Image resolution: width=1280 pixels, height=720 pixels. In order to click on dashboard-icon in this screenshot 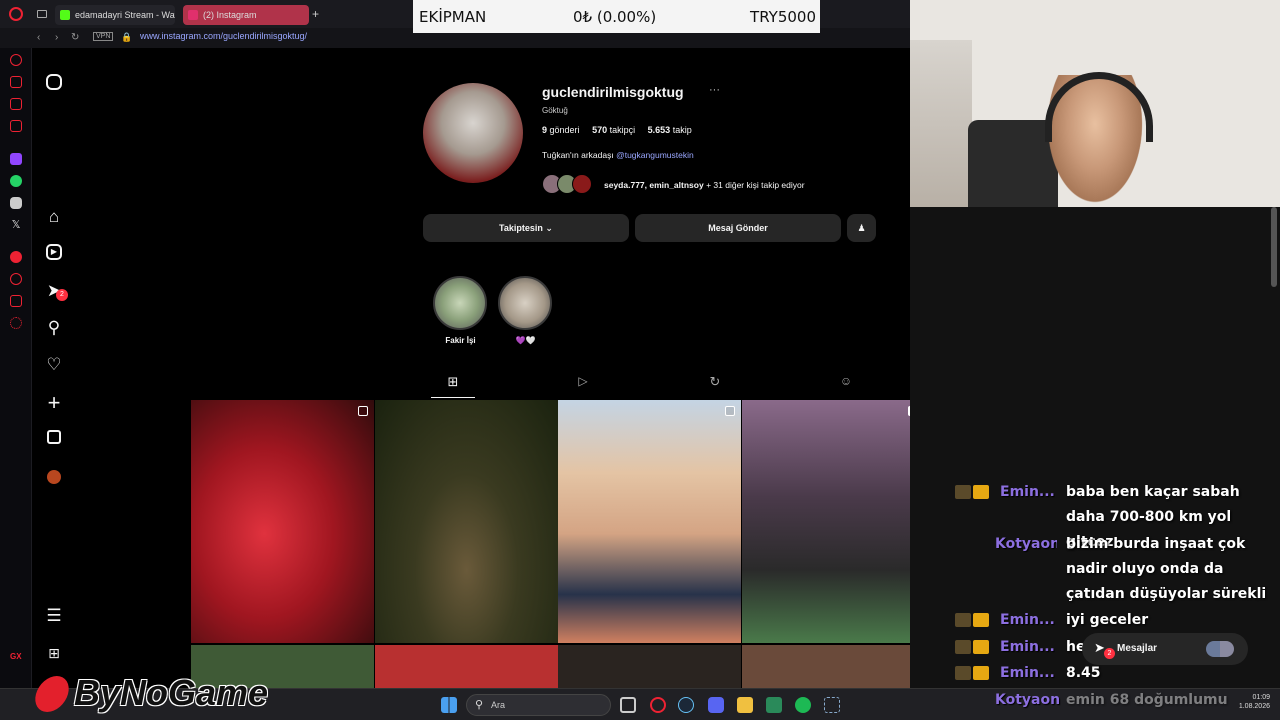, I will do `click(54, 437)`.